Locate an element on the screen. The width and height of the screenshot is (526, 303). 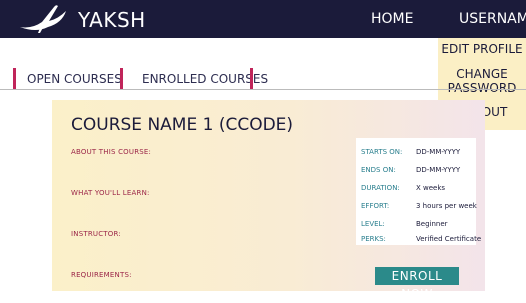
info-value: Verified Certificate is located at coordinates (449, 239).